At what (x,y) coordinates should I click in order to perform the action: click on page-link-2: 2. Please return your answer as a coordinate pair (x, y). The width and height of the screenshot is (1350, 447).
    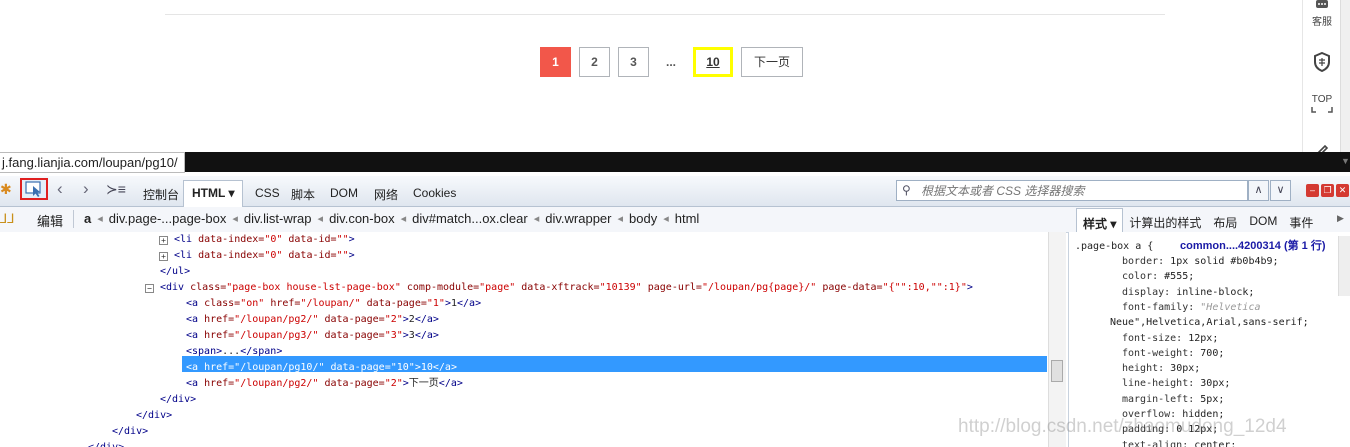
    Looking at the image, I should click on (594, 62).